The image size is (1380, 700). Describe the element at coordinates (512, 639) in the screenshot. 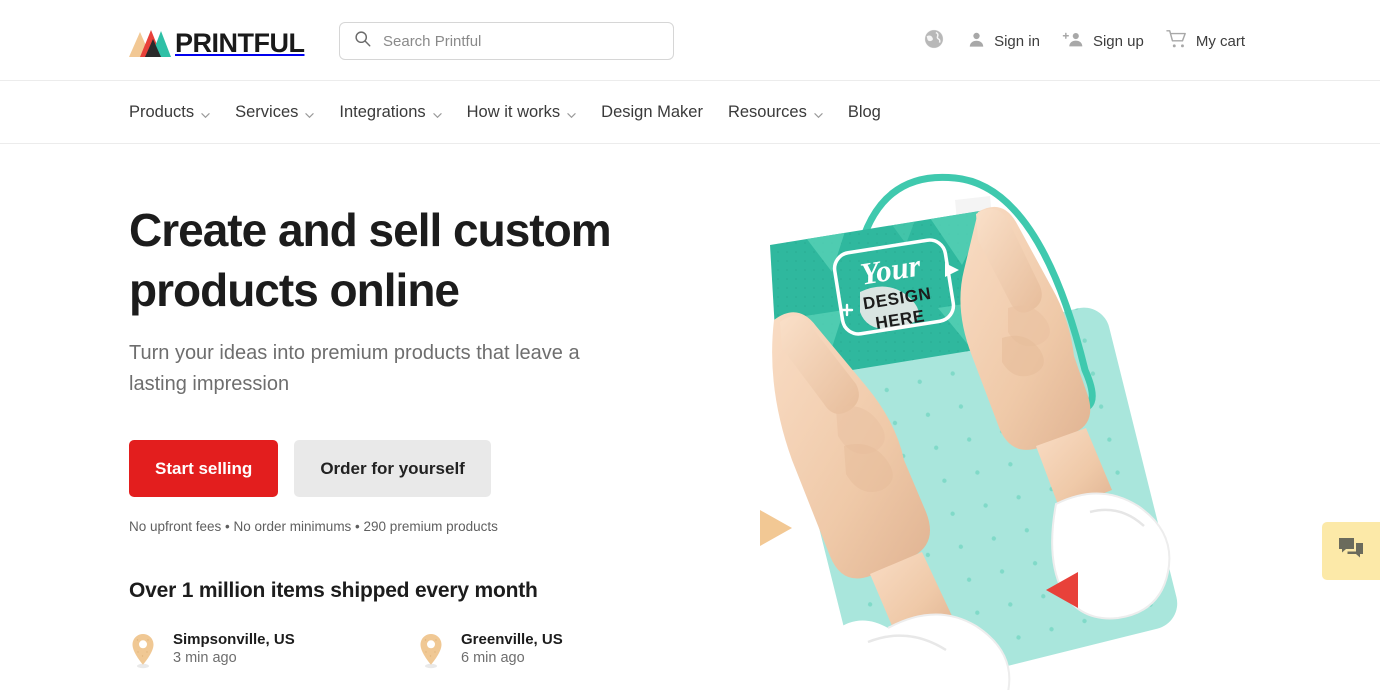

I see `location-city: Greenville, US` at that location.